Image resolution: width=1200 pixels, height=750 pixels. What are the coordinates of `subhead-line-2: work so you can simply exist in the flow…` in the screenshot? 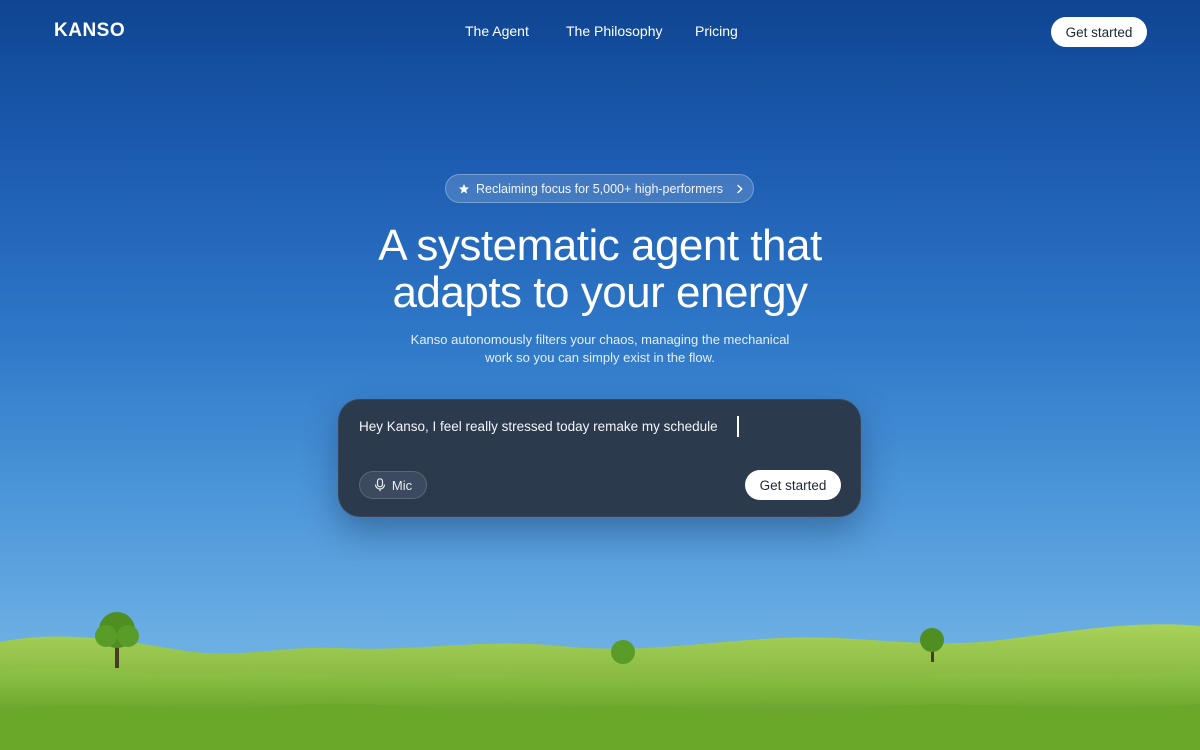 It's located at (600, 357).